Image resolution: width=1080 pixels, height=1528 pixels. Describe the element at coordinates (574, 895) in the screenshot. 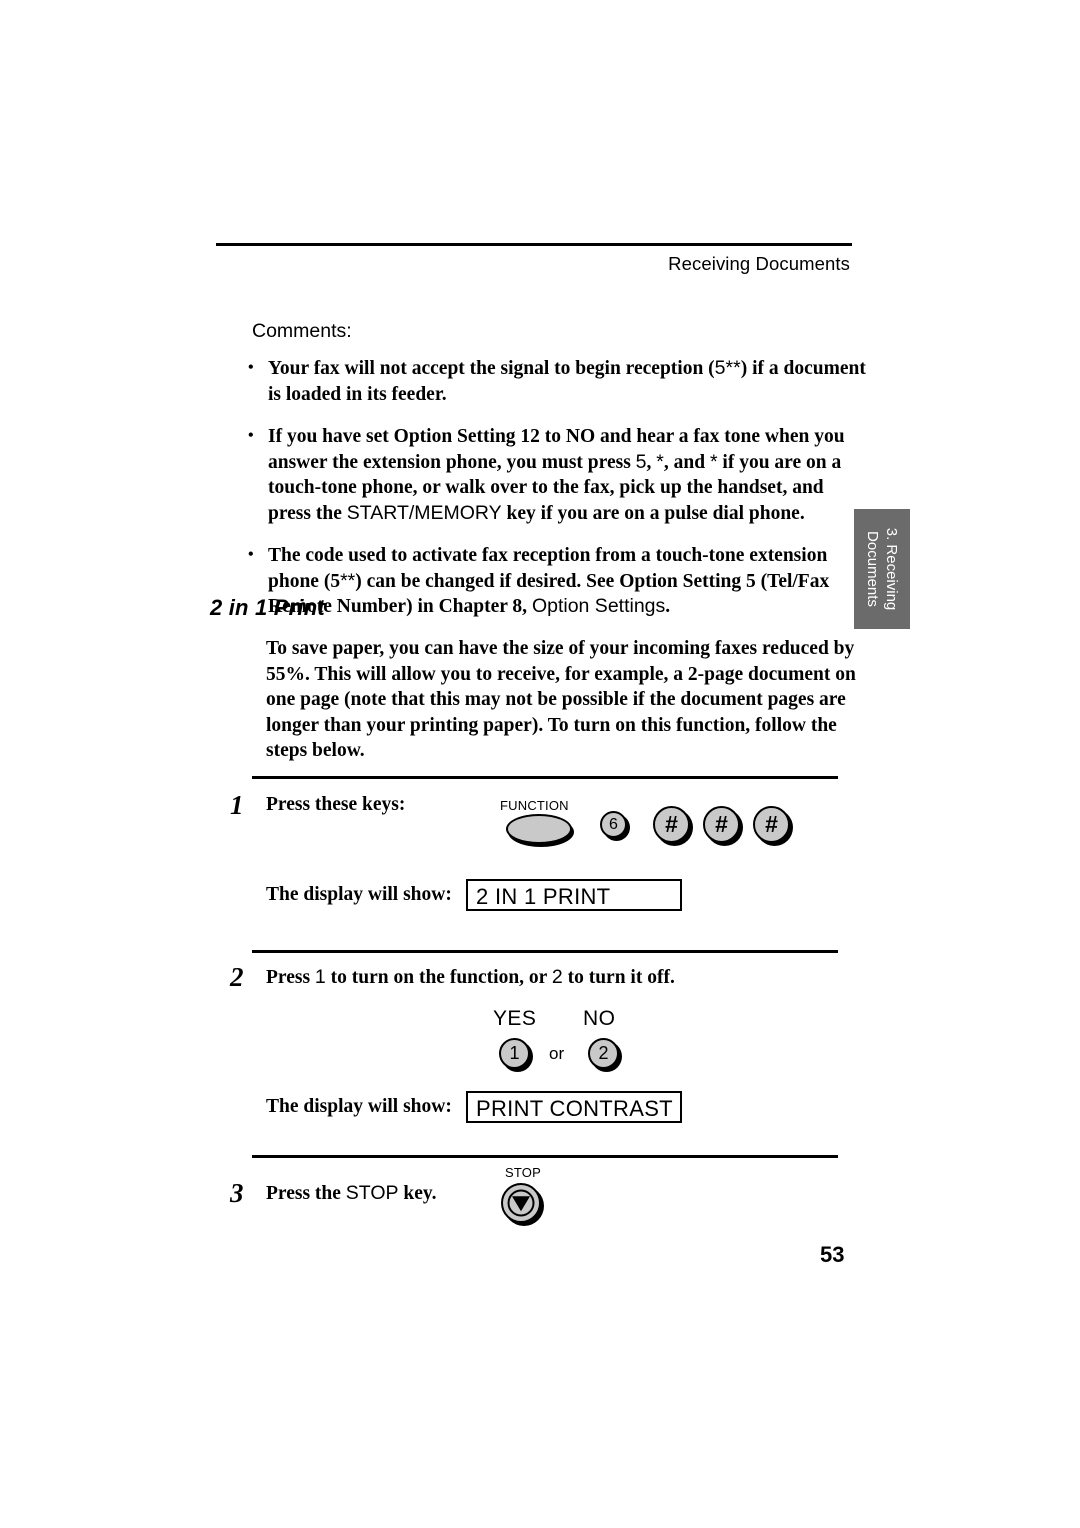

I see `step-1-display-box: 2 IN 1 PRINT` at that location.